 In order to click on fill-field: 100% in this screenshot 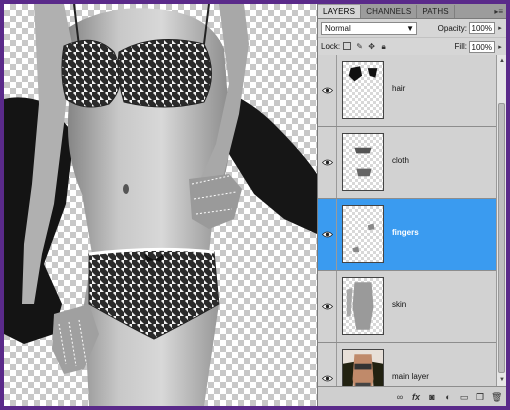, I will do `click(482, 46)`.